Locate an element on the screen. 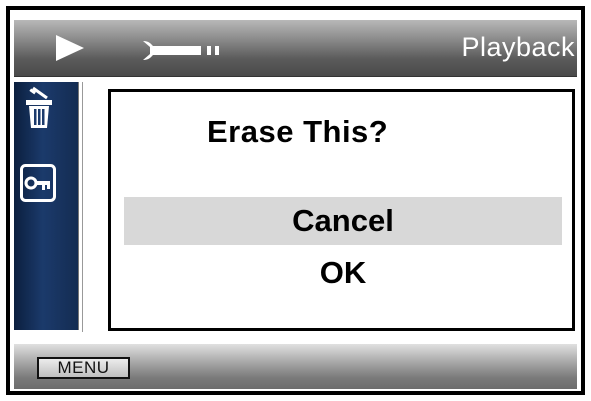 The width and height of the screenshot is (591, 401). dialog-title: Erase This? is located at coordinates (298, 131).